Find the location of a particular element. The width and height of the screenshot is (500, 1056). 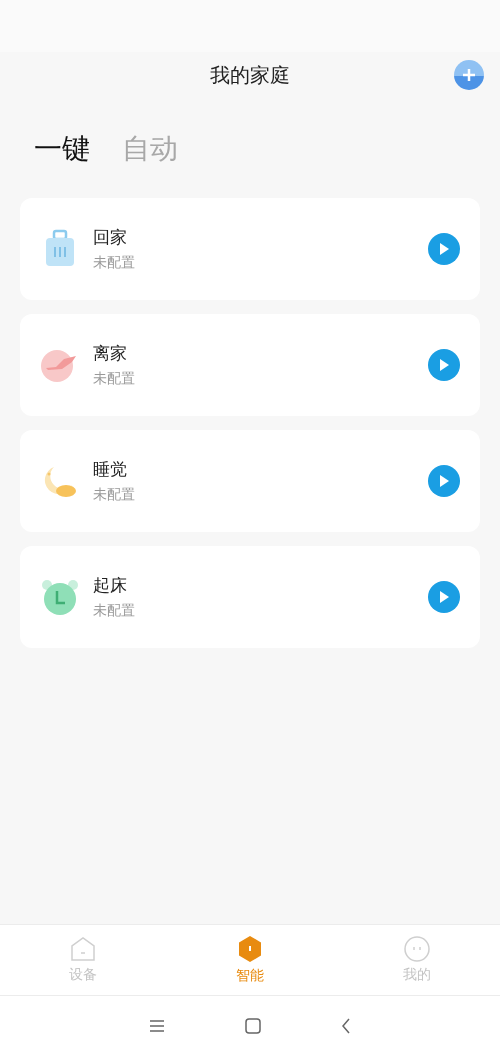

suitcase-icon is located at coordinates (60, 249).